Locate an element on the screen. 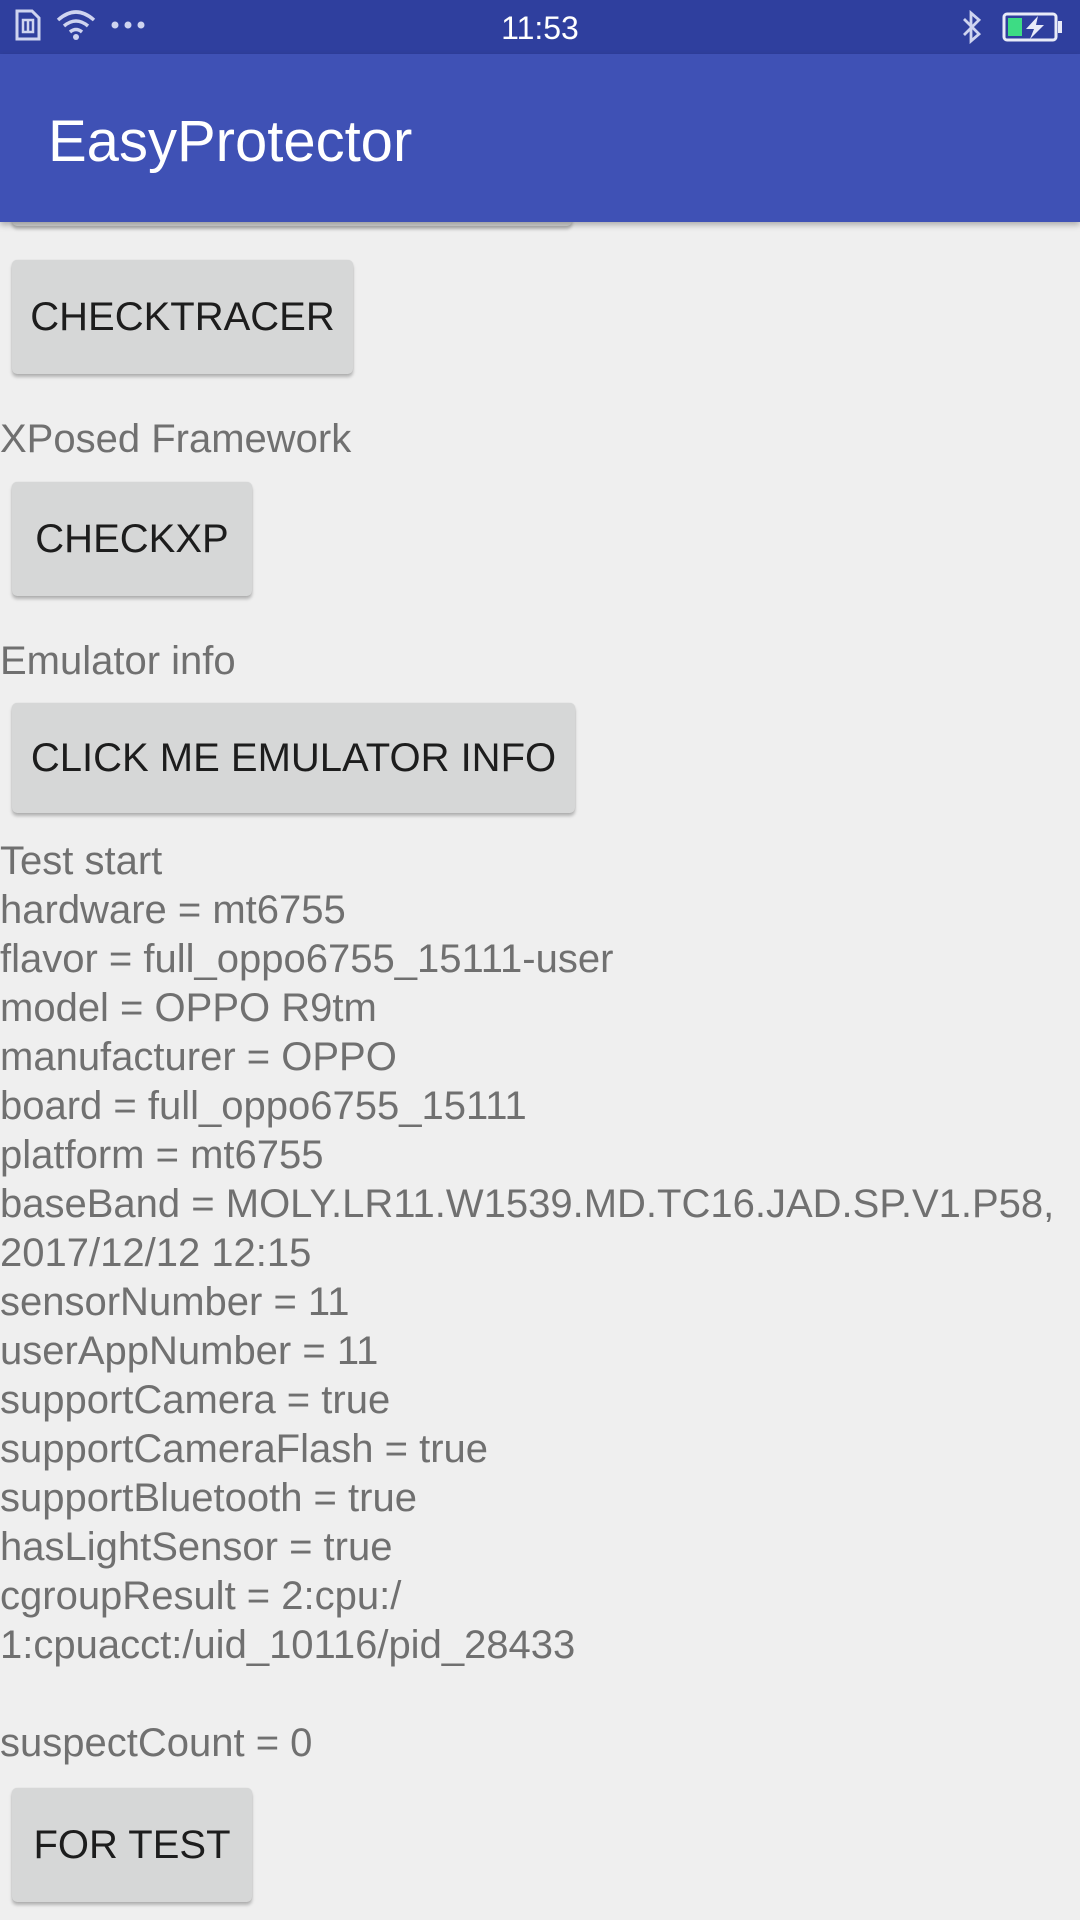 This screenshot has height=1920, width=1080. app-bar: EasyProtector is located at coordinates (540, 138).